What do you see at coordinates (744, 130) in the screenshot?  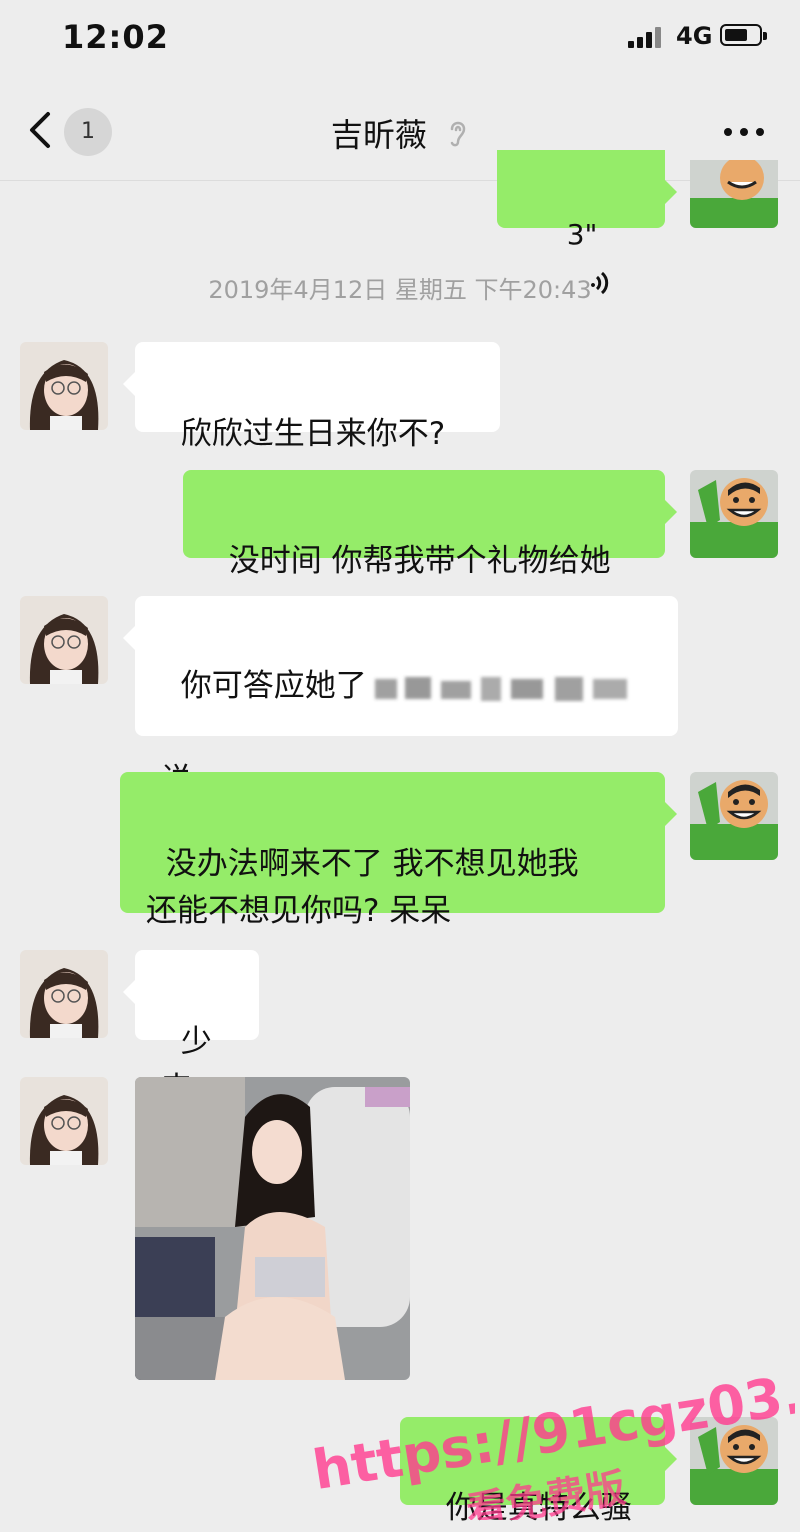 I see `more-options-button` at bounding box center [744, 130].